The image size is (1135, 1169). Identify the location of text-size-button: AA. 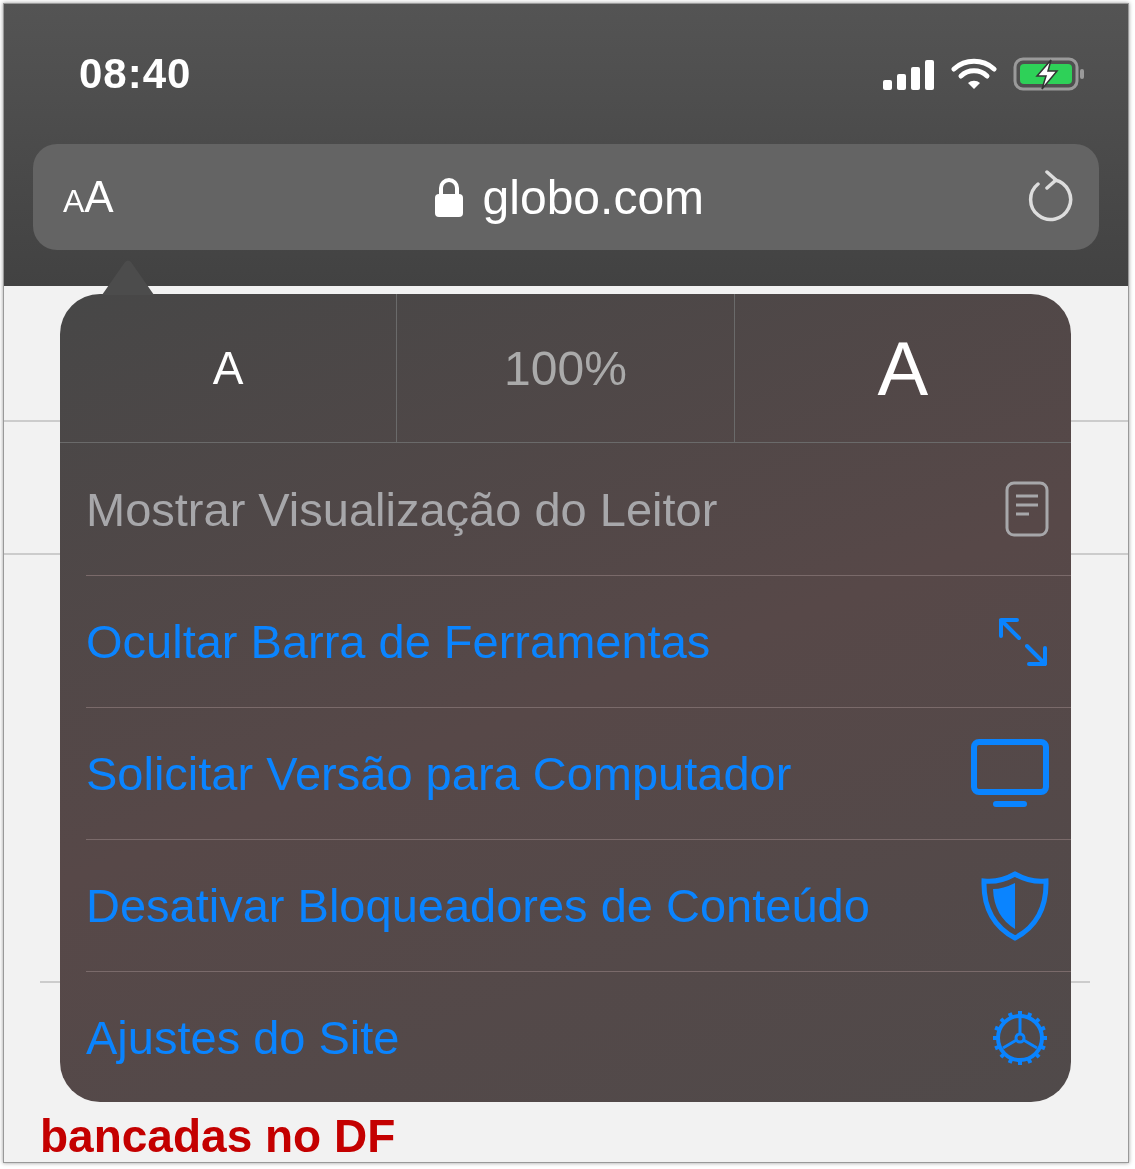
(88, 197).